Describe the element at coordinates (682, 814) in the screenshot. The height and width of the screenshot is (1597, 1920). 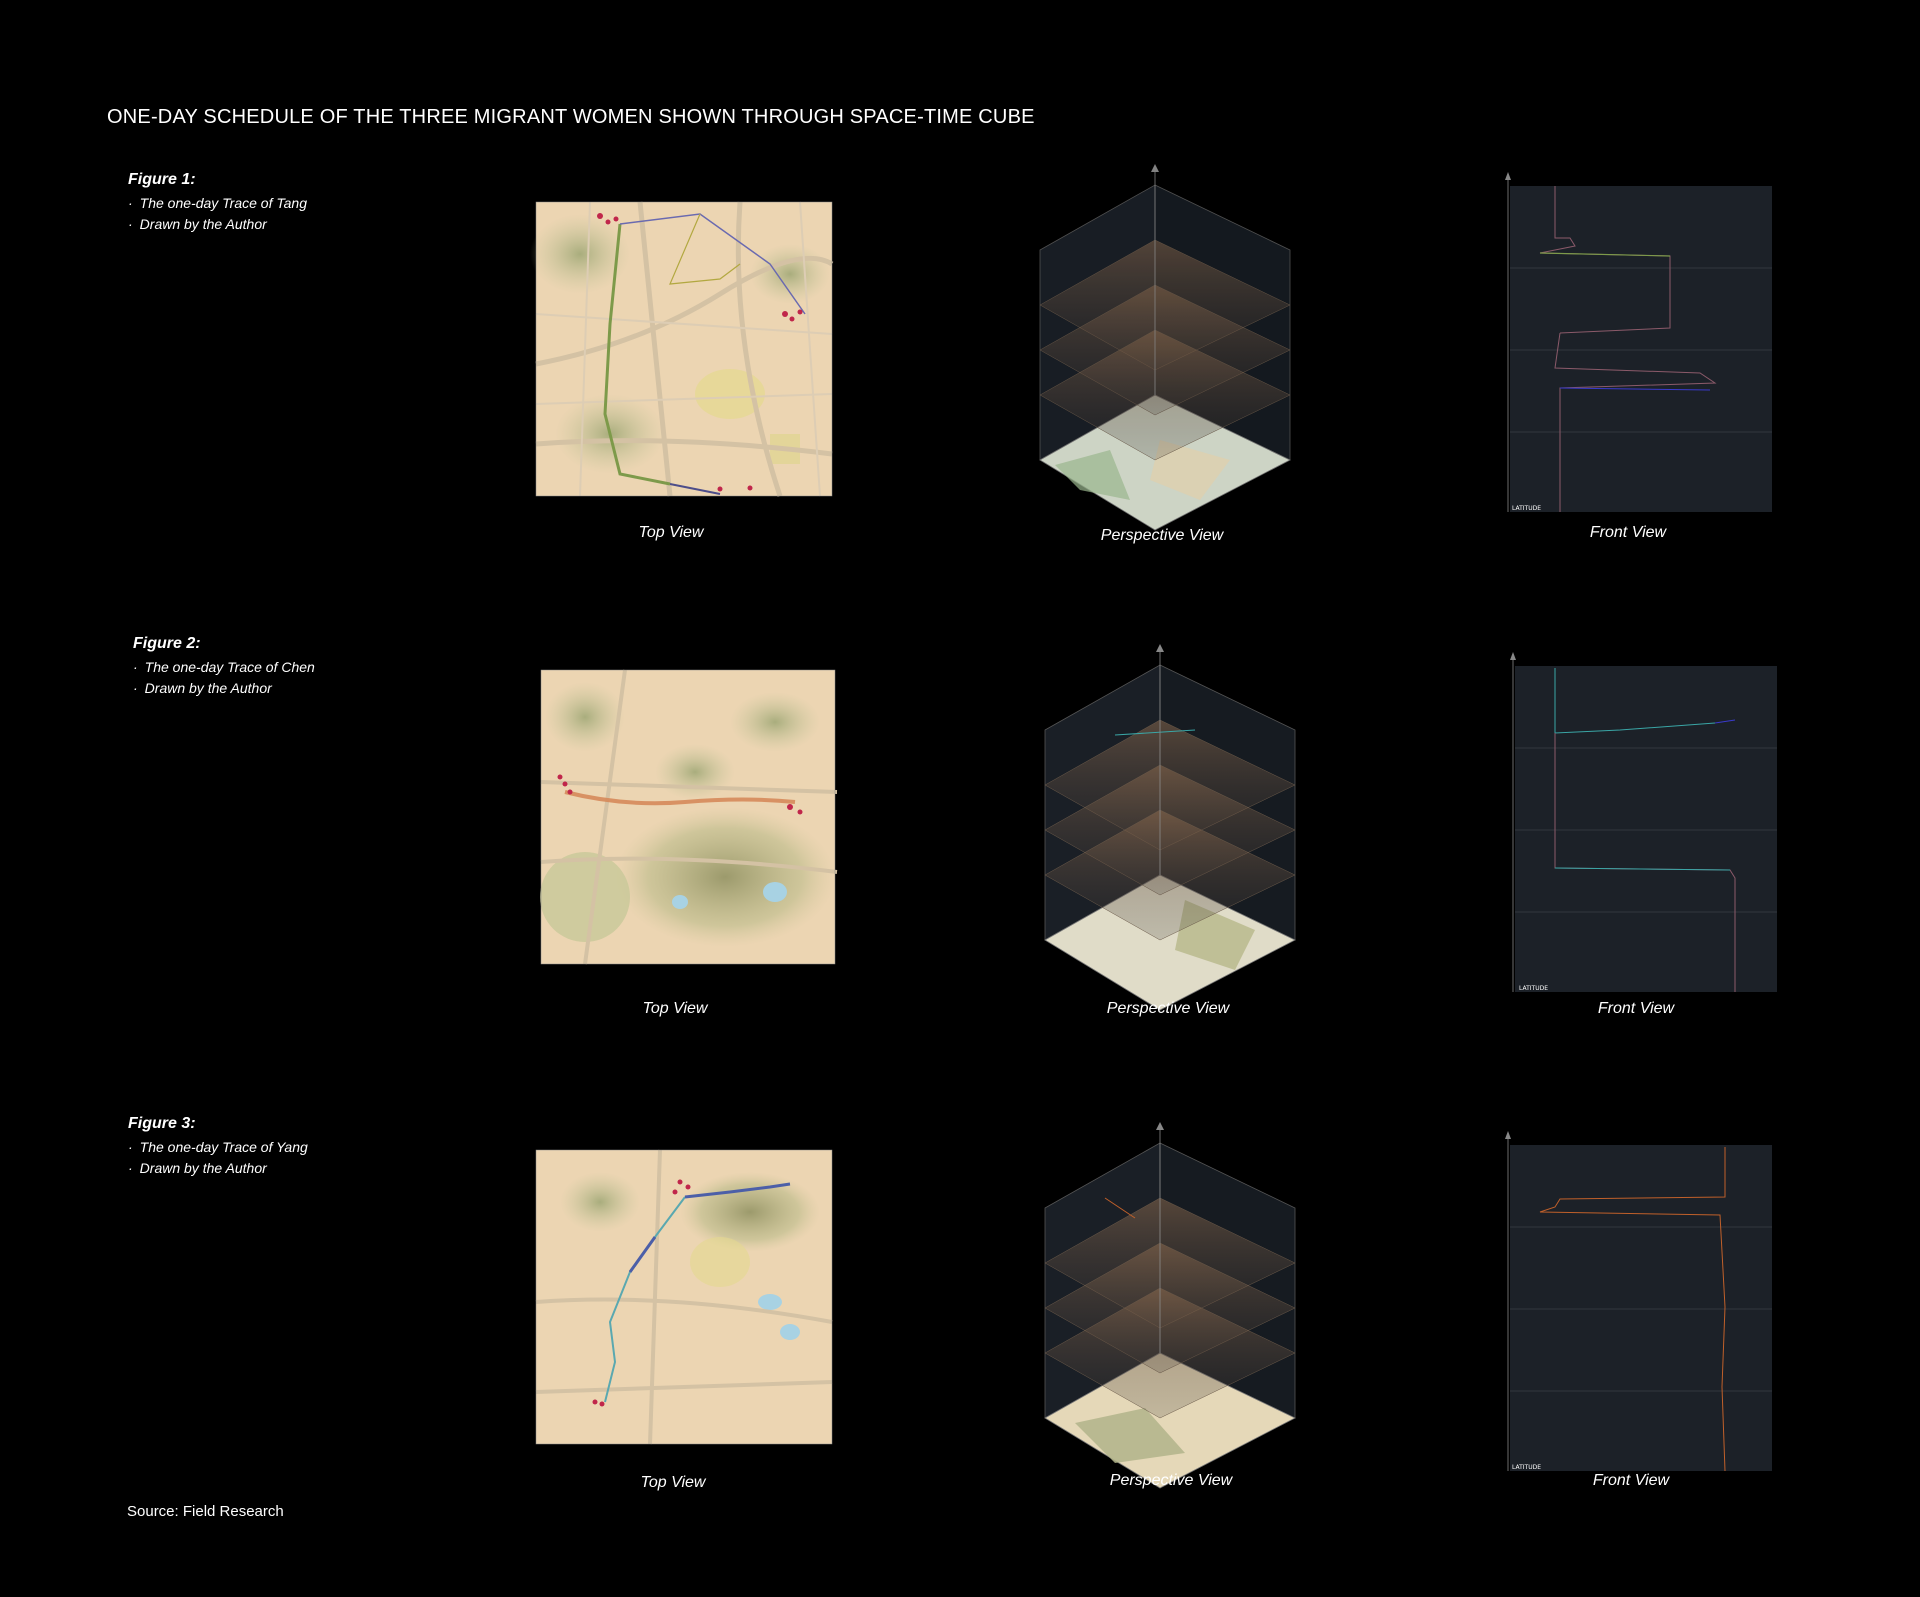
I see `figure-2-top-view` at that location.